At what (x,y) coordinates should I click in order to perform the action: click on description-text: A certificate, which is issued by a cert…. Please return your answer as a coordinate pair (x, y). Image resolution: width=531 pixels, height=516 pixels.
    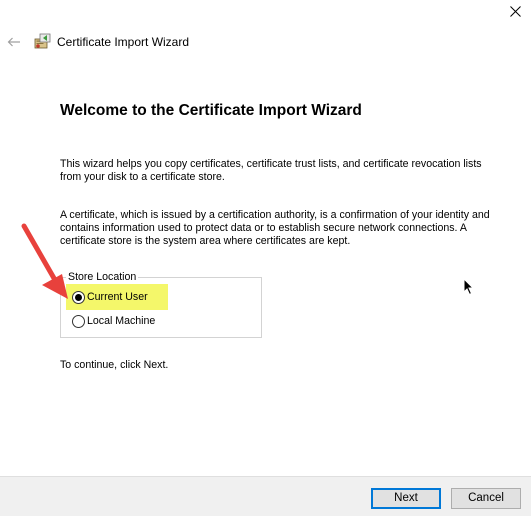
    Looking at the image, I should click on (275, 228).